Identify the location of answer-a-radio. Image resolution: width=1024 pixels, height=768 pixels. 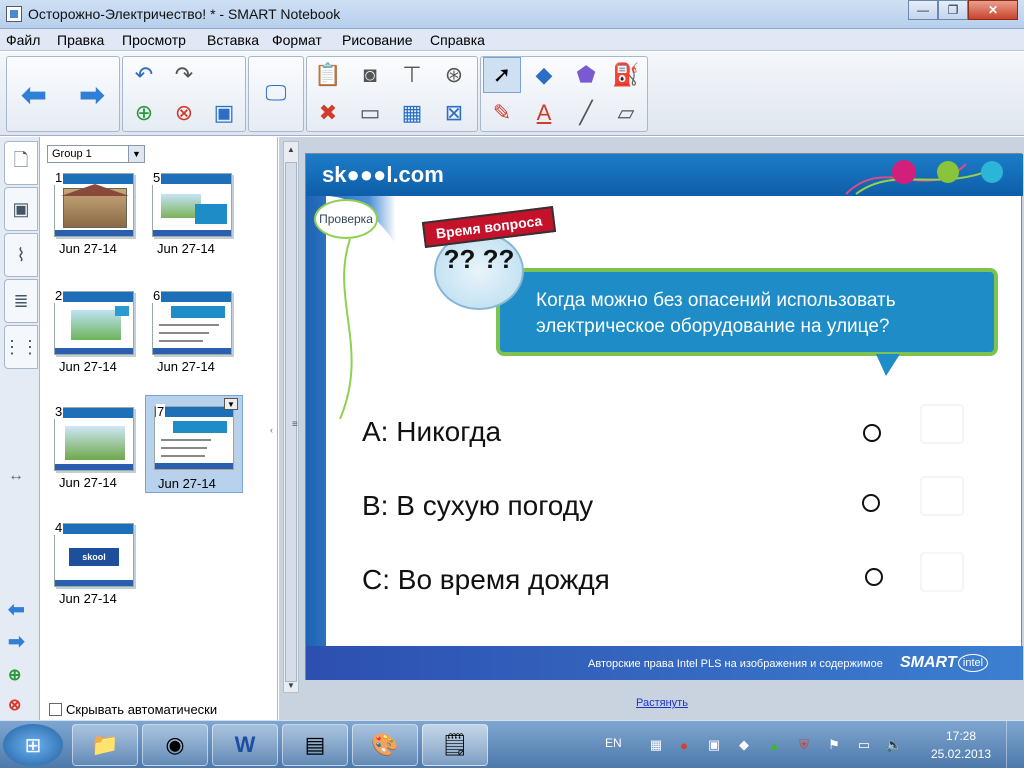
(872, 433).